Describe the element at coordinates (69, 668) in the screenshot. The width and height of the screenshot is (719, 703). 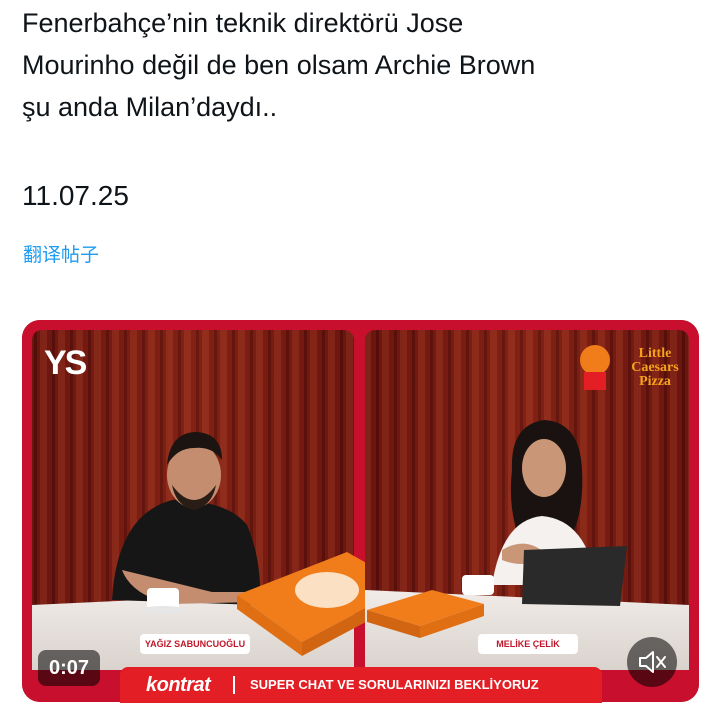
I see `video-duration: 0:07` at that location.